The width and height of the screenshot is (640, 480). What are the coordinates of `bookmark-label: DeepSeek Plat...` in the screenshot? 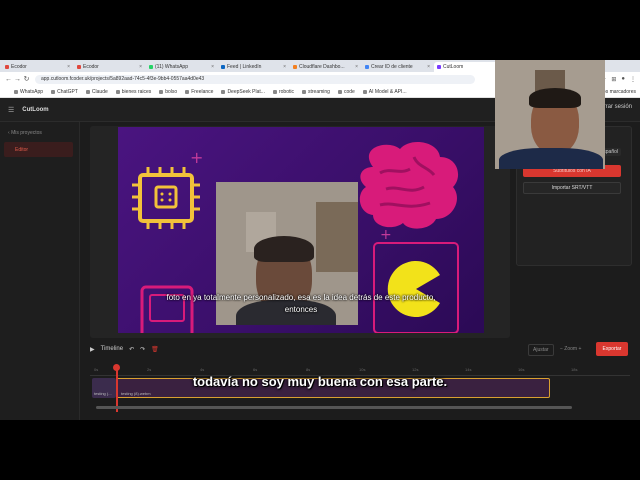 It's located at (246, 91).